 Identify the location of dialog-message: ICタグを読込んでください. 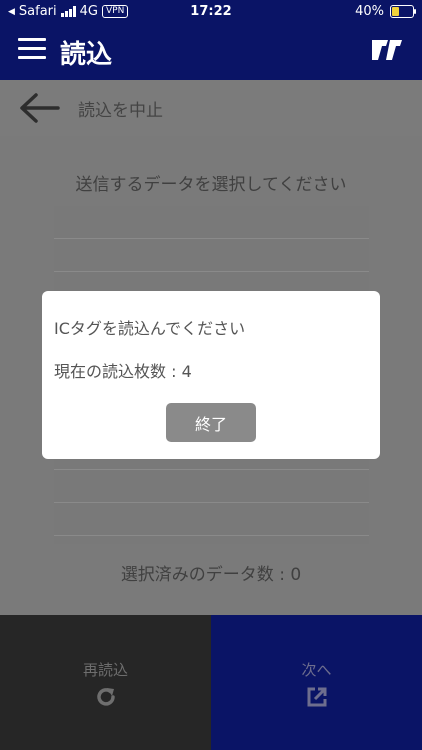
(150, 328).